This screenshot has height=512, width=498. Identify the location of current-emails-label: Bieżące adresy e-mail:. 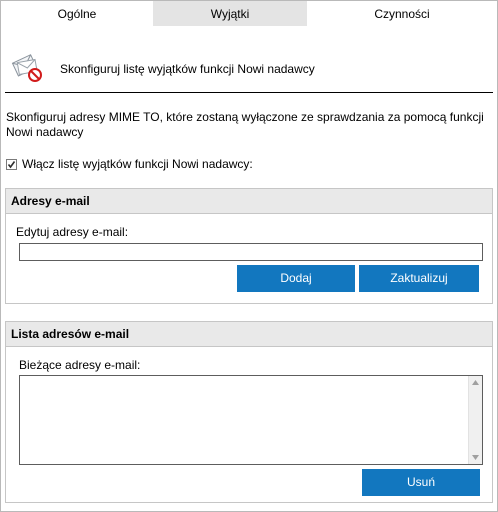
(80, 365).